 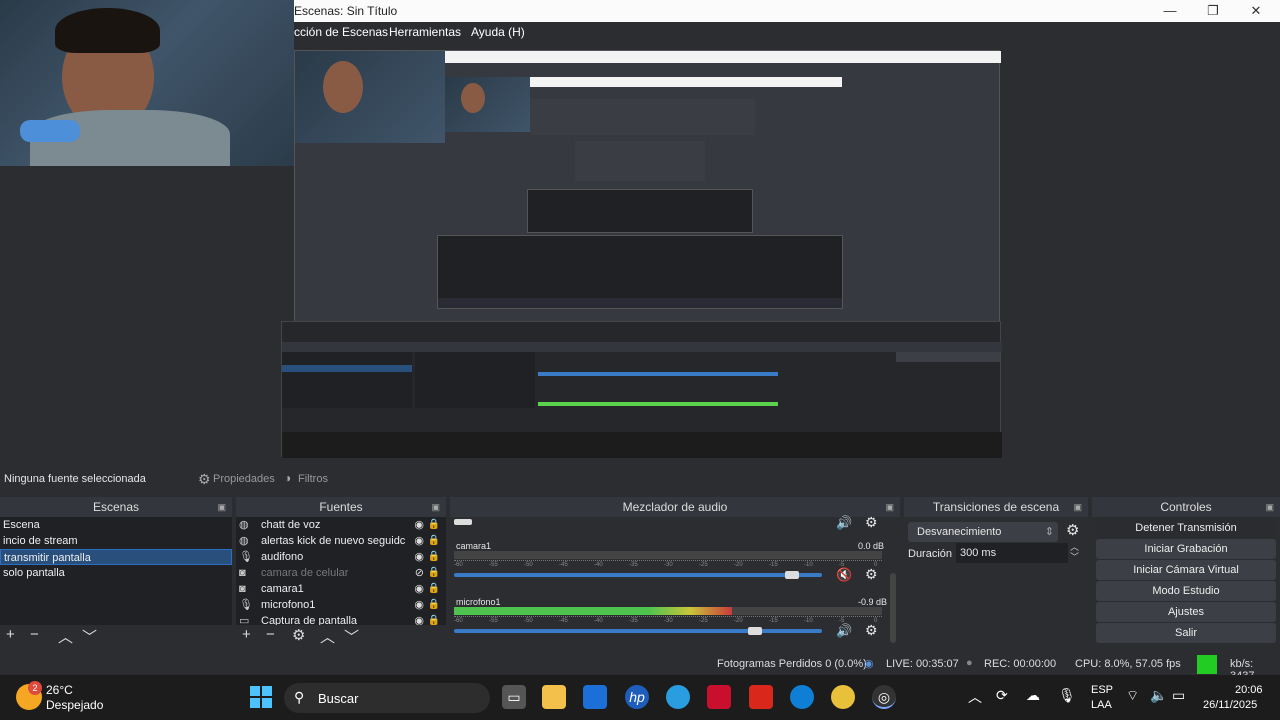 I want to click on cloud-icon: ☁, so click(x=1033, y=695).